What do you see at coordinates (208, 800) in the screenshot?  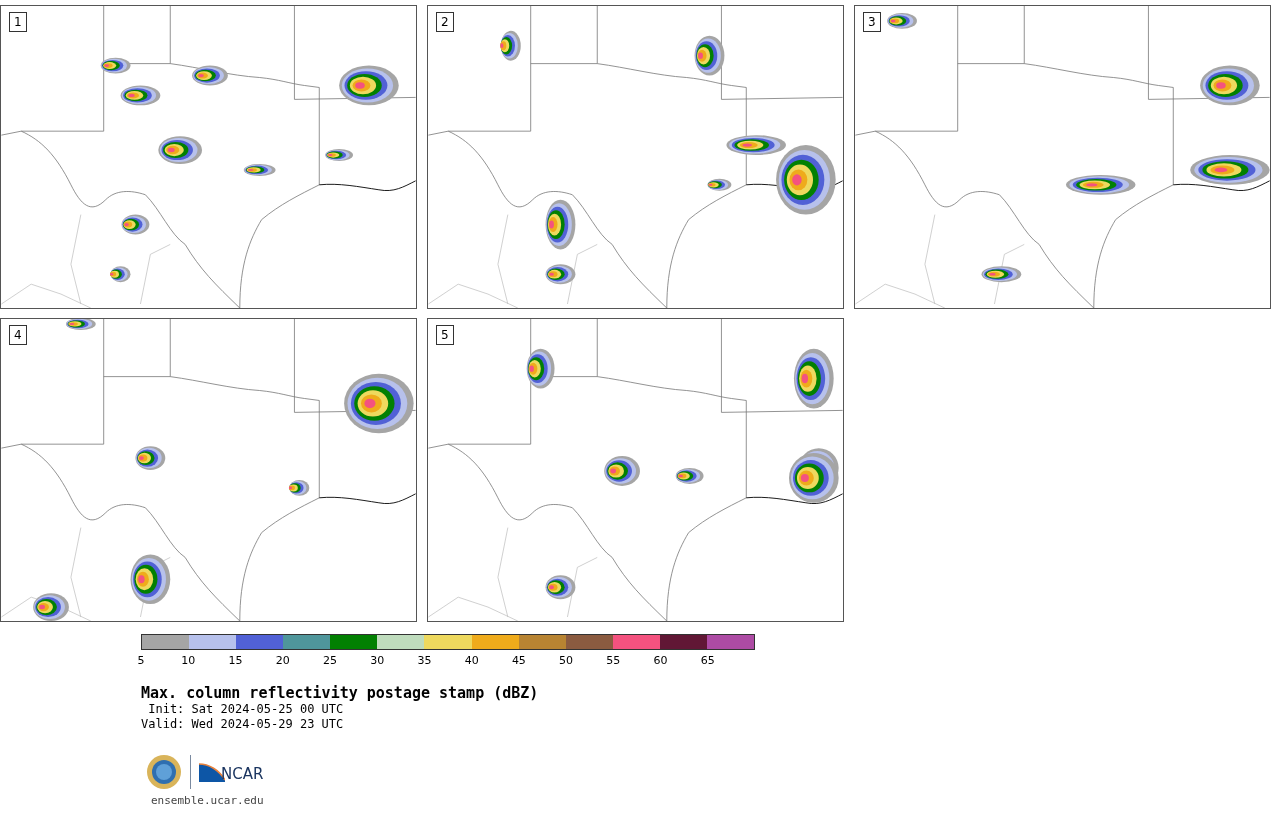 I see `website-url: ensemble.ucar.edu` at bounding box center [208, 800].